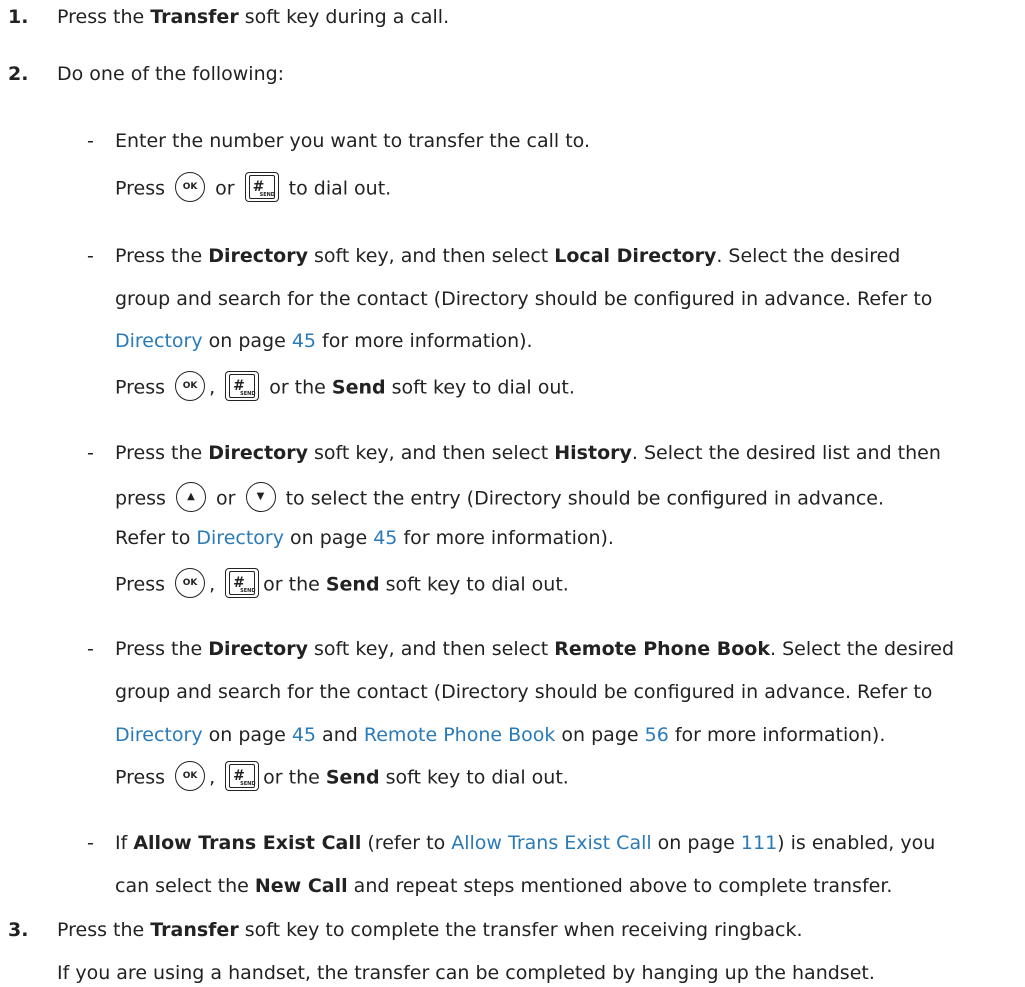 Image resolution: width=1025 pixels, height=987 pixels. Describe the element at coordinates (90, 843) in the screenshot. I see `option-5-dash: -` at that location.